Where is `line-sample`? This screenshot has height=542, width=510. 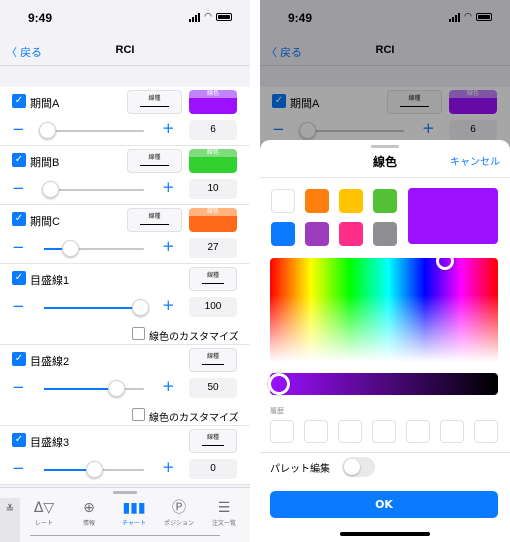 line-sample is located at coordinates (213, 445).